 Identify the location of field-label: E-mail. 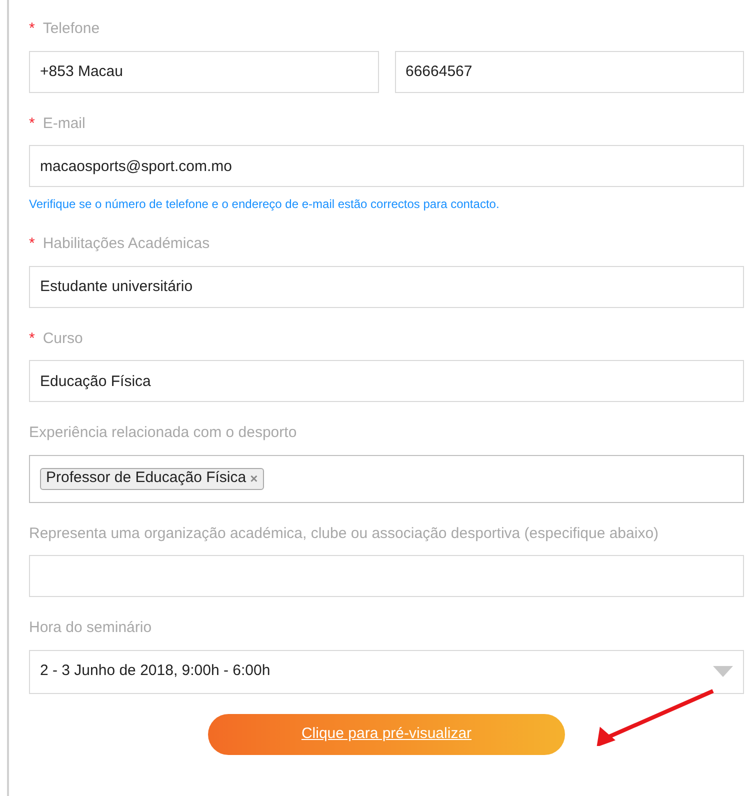
(64, 124).